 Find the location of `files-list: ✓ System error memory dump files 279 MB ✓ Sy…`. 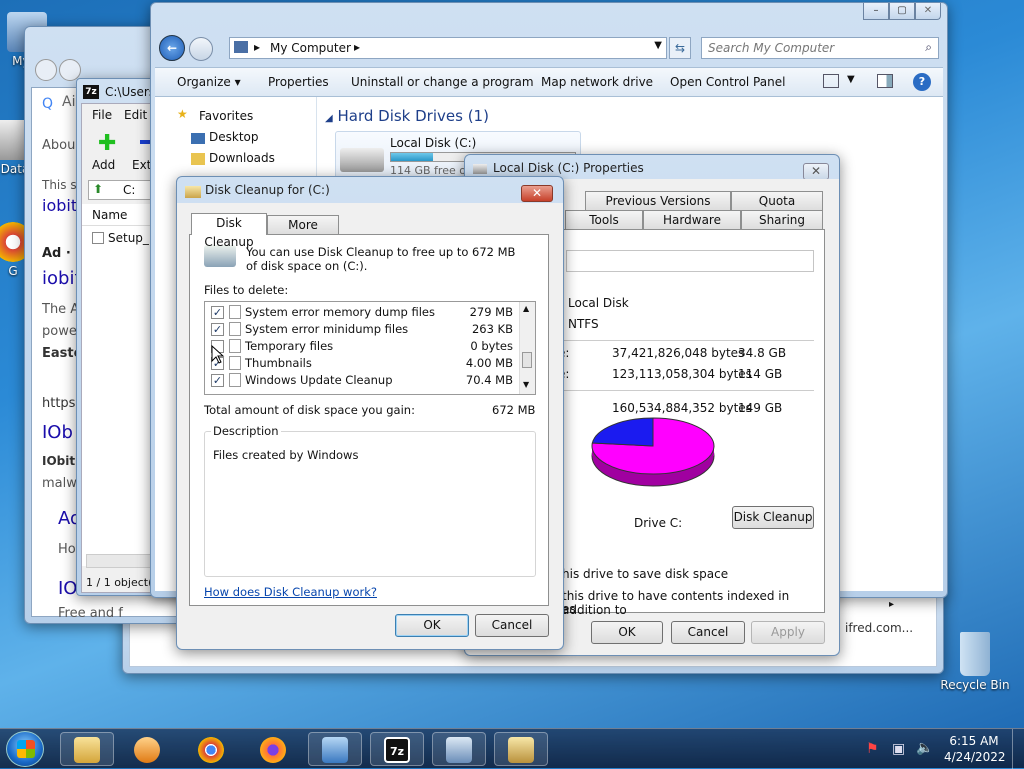

files-list: ✓ System error memory dump files 279 MB ✓ Sy… is located at coordinates (370, 348).